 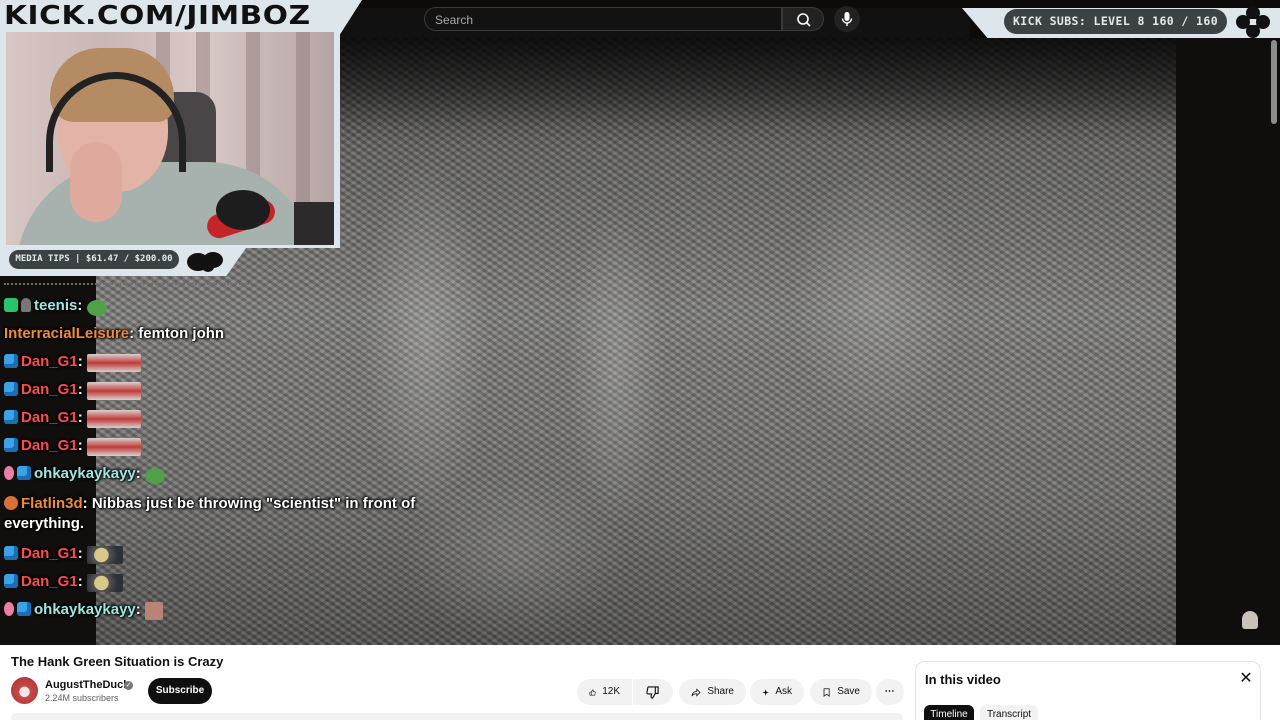 What do you see at coordinates (847, 19) in the screenshot?
I see `voice-search-button` at bounding box center [847, 19].